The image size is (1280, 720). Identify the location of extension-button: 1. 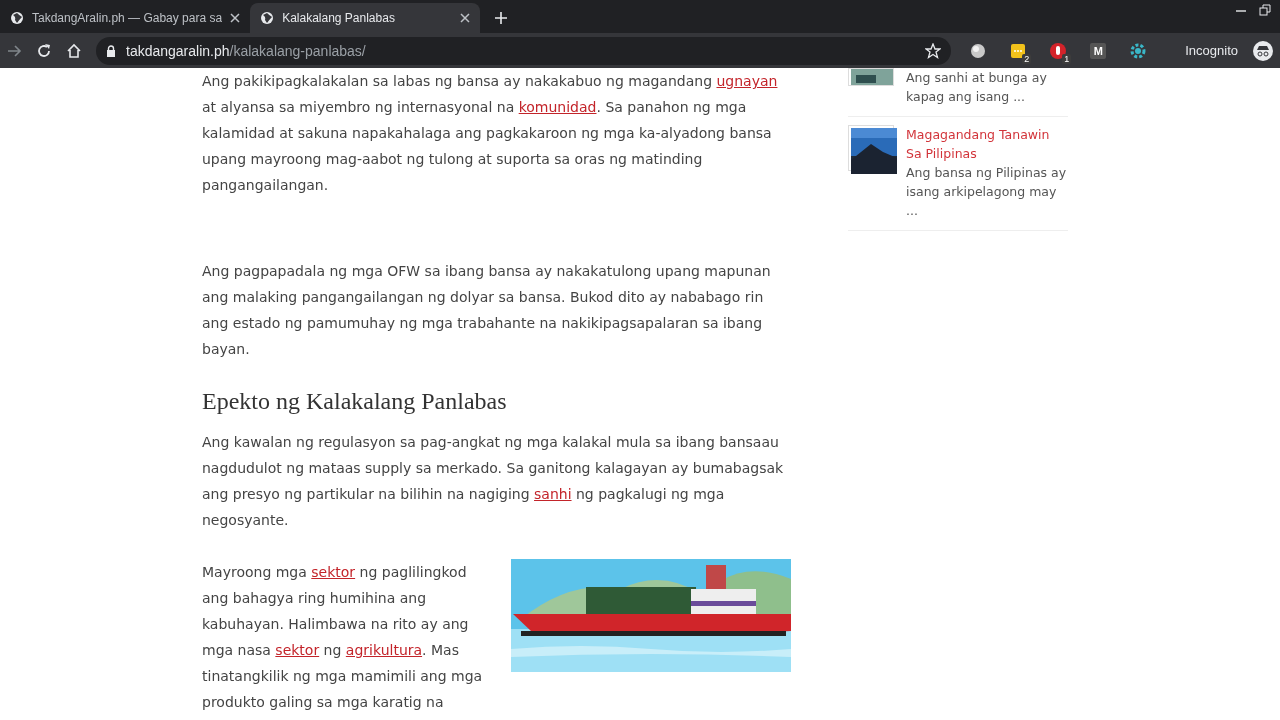
(1058, 50).